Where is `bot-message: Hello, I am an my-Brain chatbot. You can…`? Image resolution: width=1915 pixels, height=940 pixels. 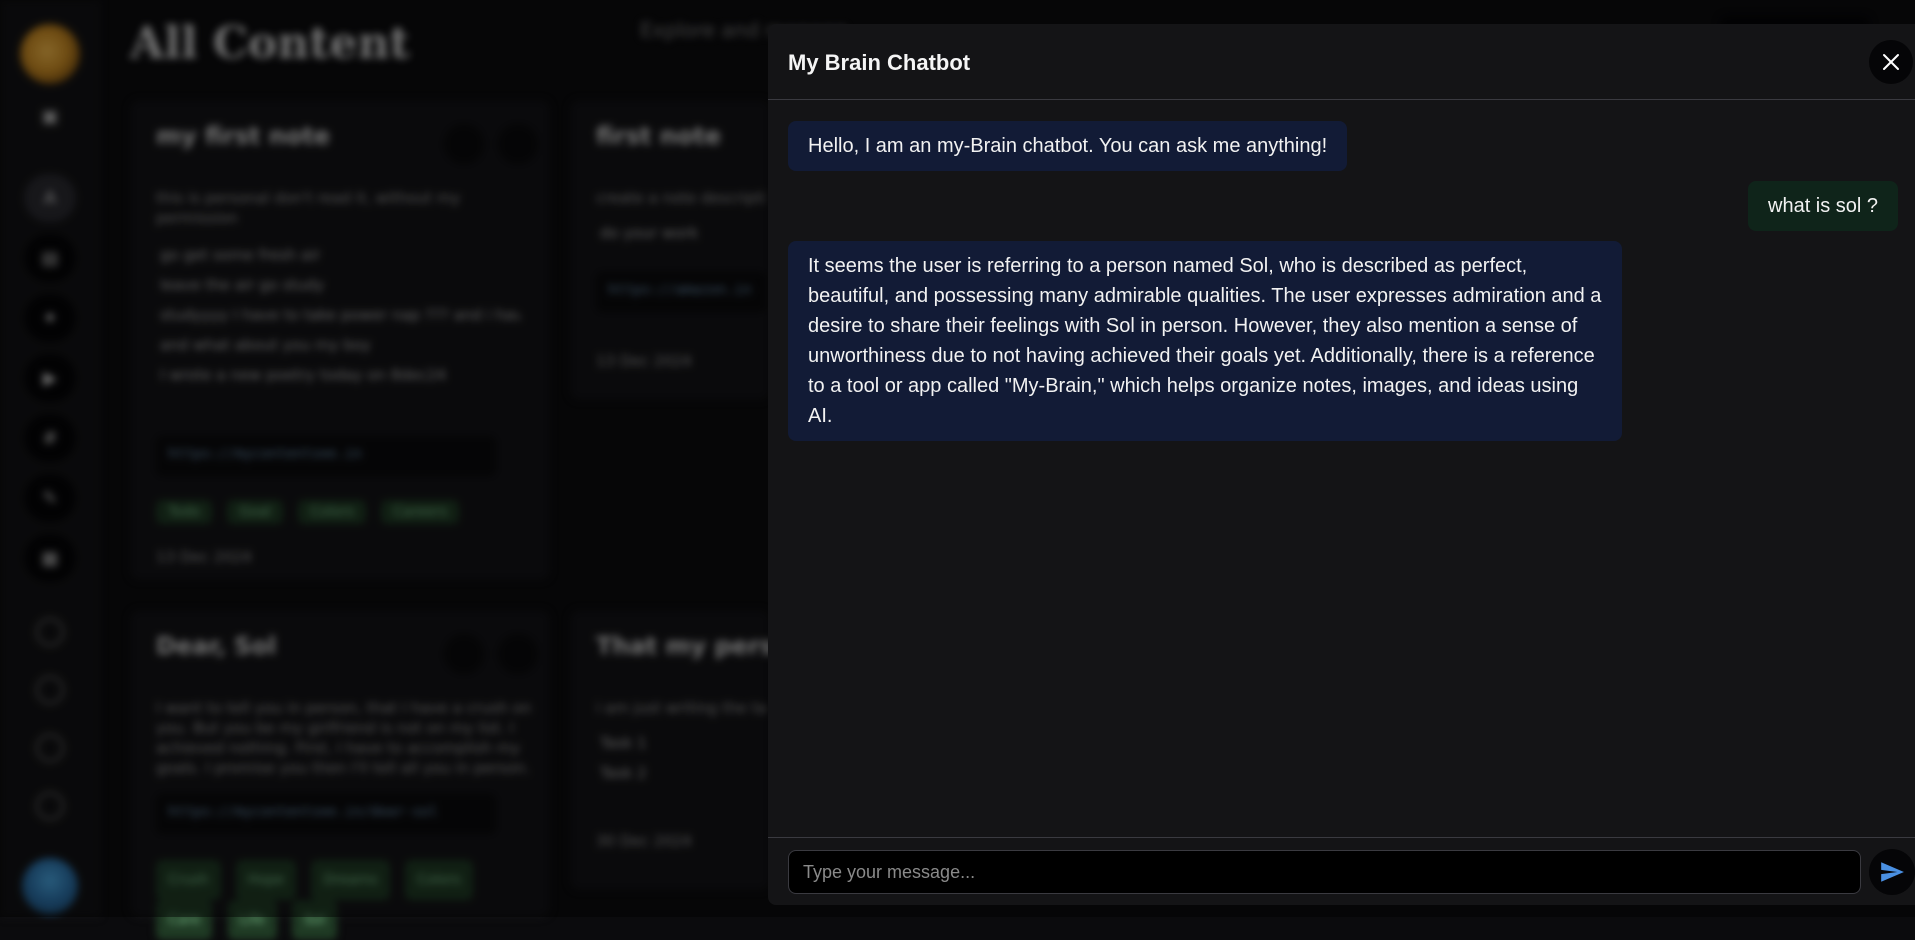
bot-message: Hello, I am an my-Brain chatbot. You can… is located at coordinates (1068, 146).